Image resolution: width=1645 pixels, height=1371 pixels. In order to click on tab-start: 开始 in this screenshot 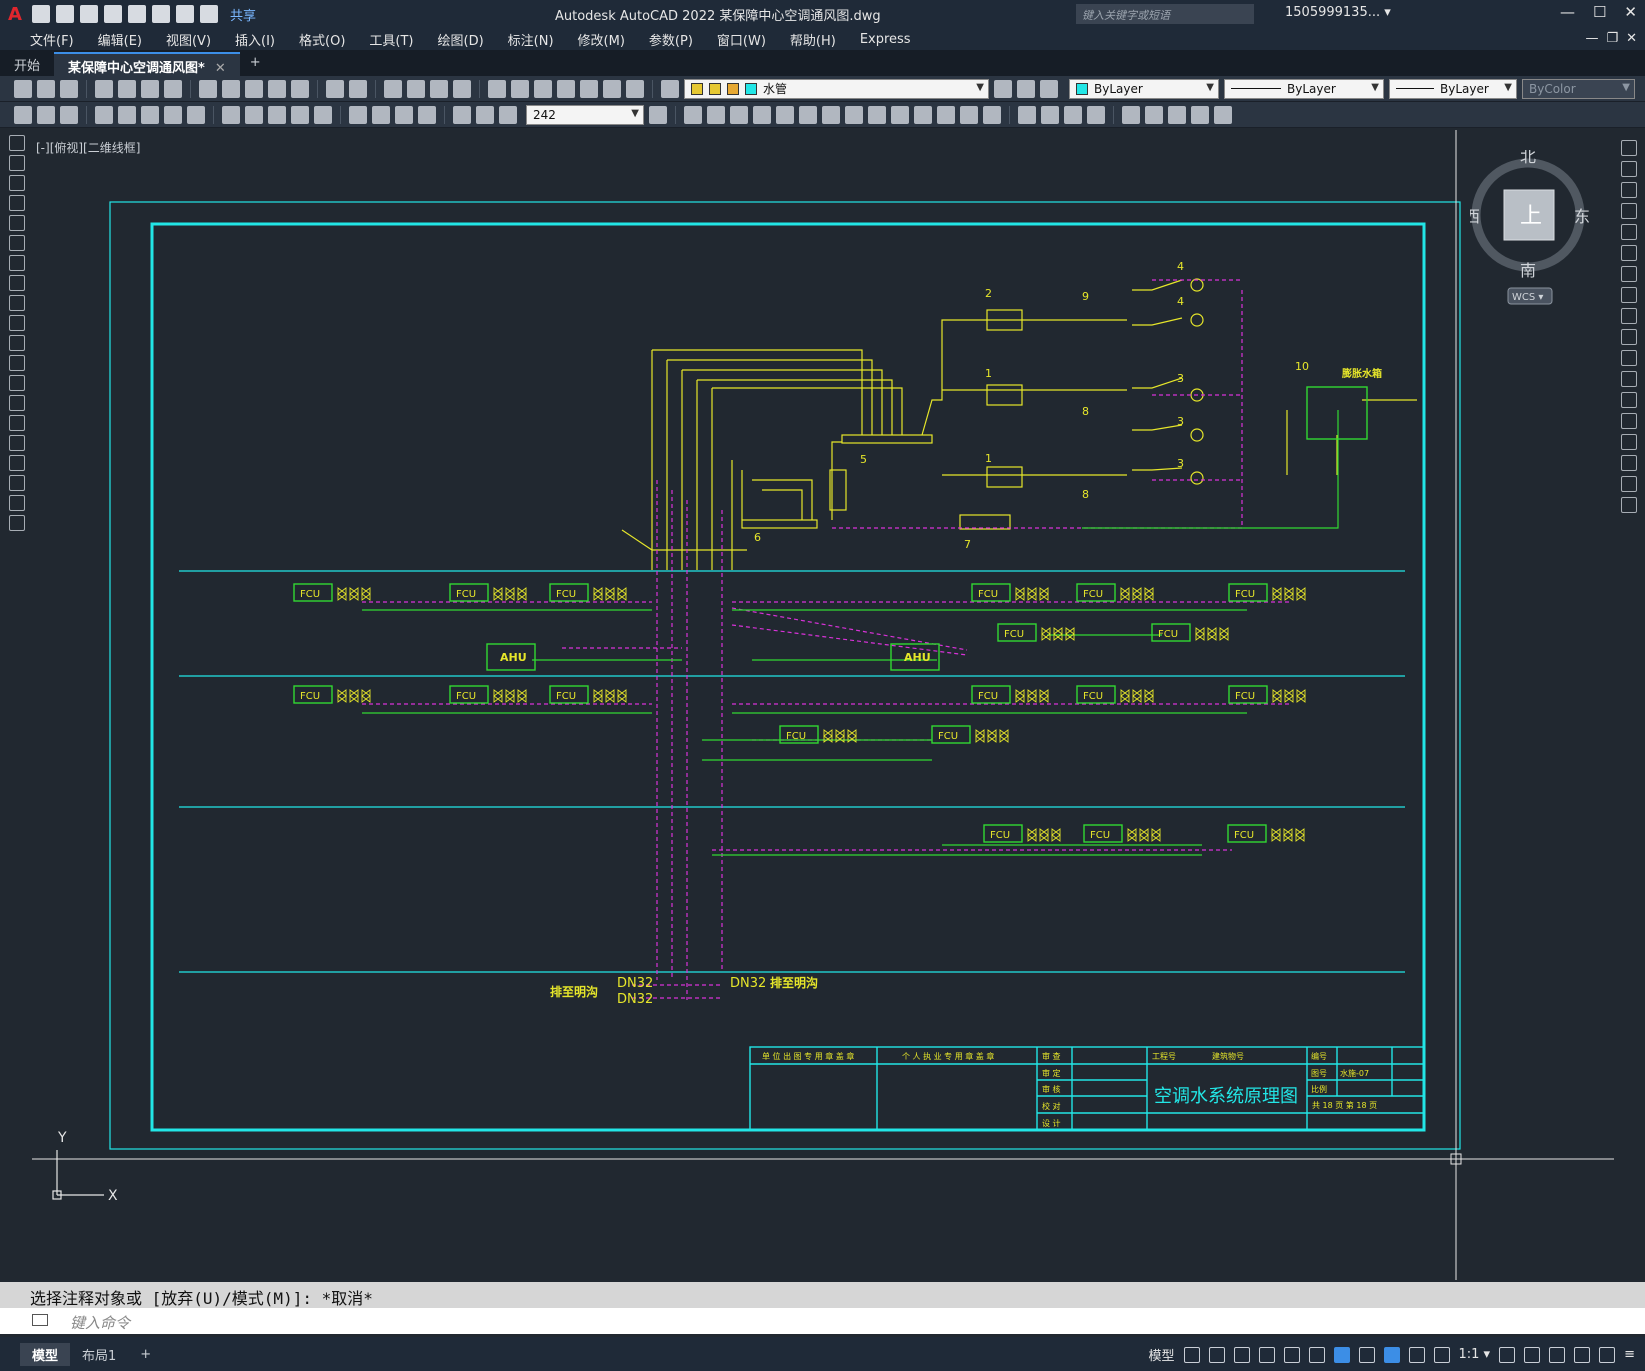, I will do `click(27, 64)`.